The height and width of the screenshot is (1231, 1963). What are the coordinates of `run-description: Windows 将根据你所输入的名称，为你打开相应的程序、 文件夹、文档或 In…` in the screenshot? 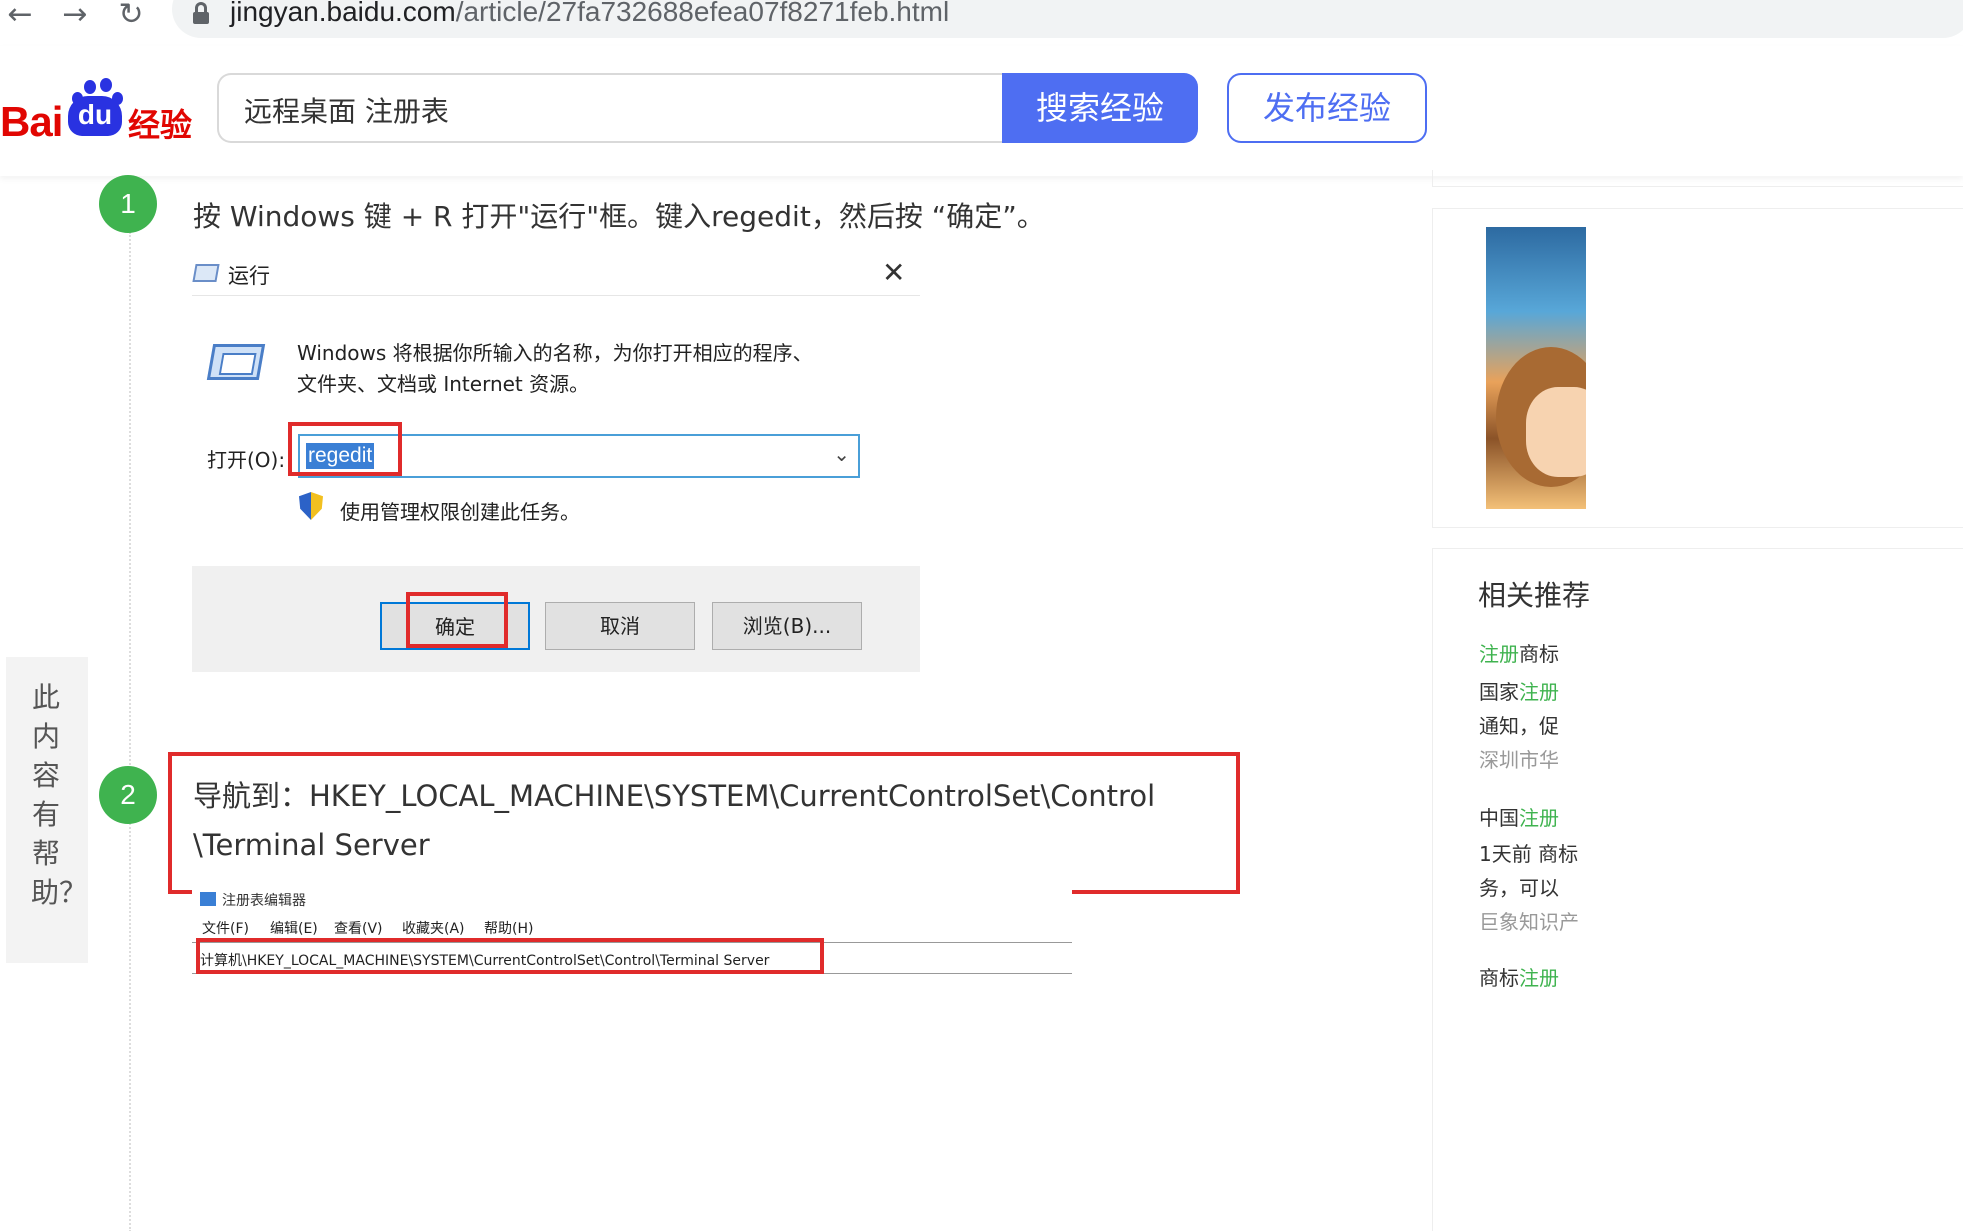 It's located at (555, 369).